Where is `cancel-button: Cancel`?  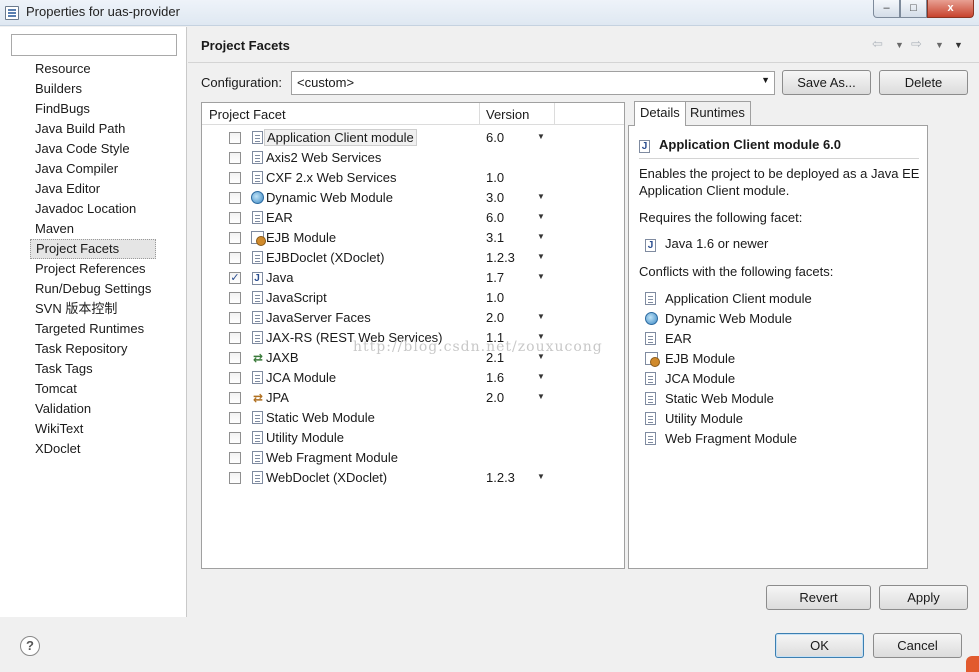 cancel-button: Cancel is located at coordinates (917, 645).